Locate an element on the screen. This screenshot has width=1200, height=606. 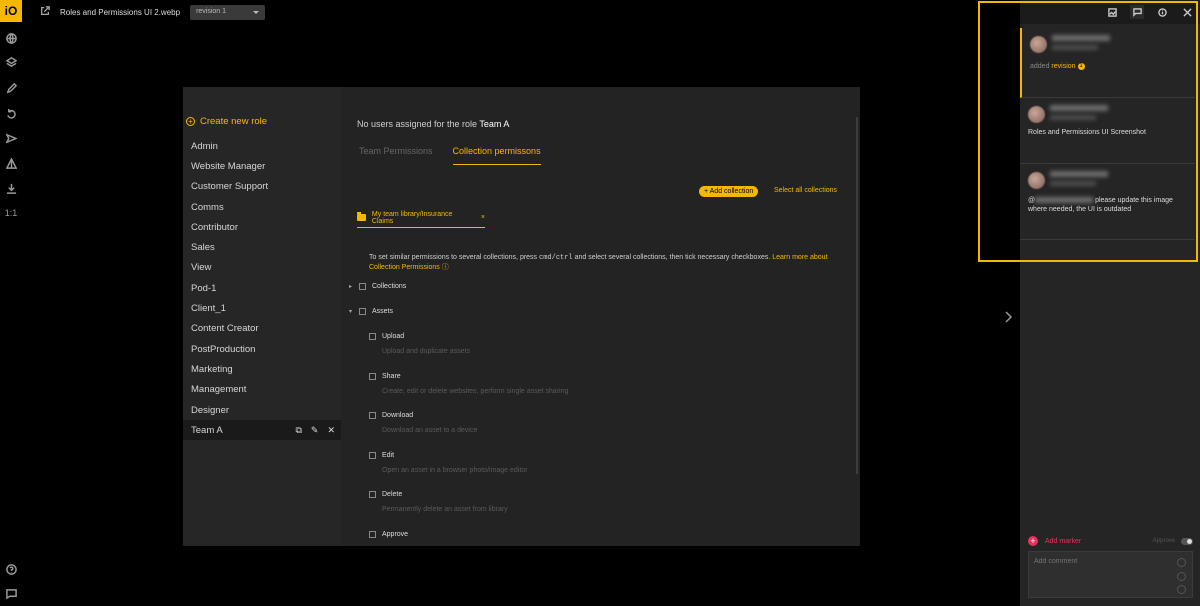
undo-icon is located at coordinates (11, 113).